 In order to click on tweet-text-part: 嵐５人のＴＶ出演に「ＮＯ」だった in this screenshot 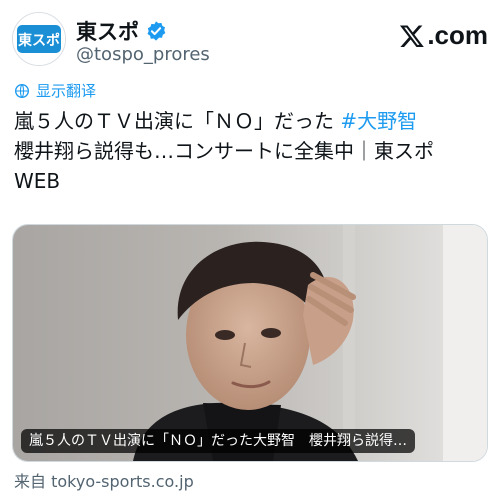, I will do `click(177, 121)`.